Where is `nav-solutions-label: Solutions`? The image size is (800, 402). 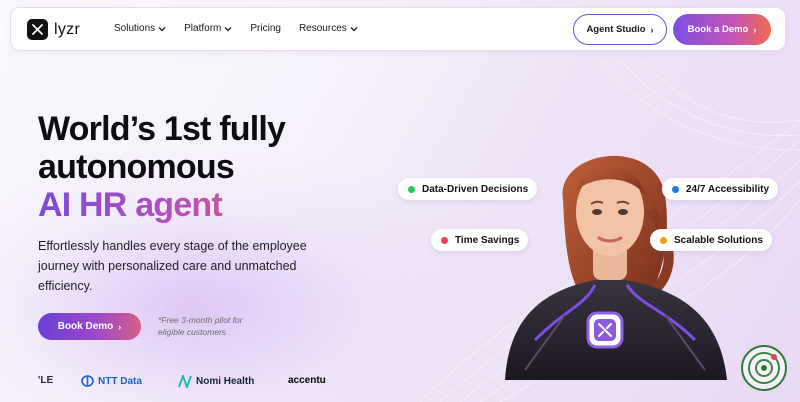 nav-solutions-label: Solutions is located at coordinates (135, 28).